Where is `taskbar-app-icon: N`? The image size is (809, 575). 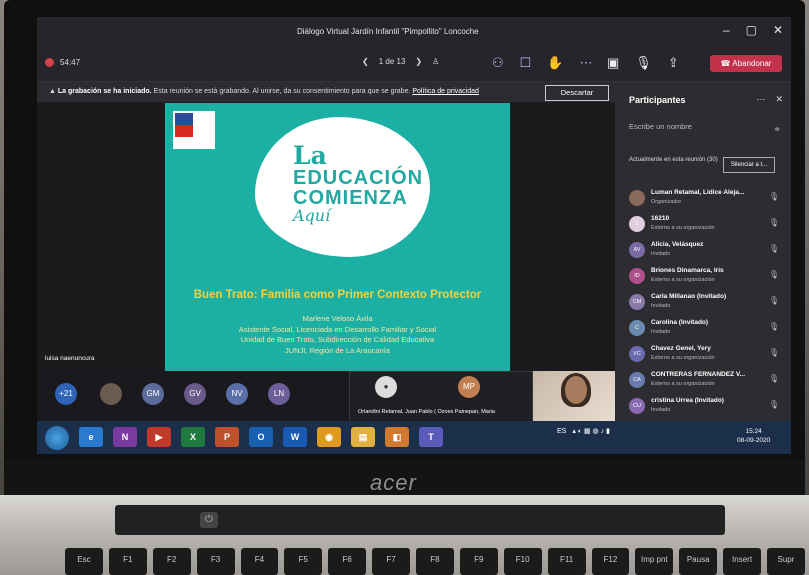 taskbar-app-icon: N is located at coordinates (125, 437).